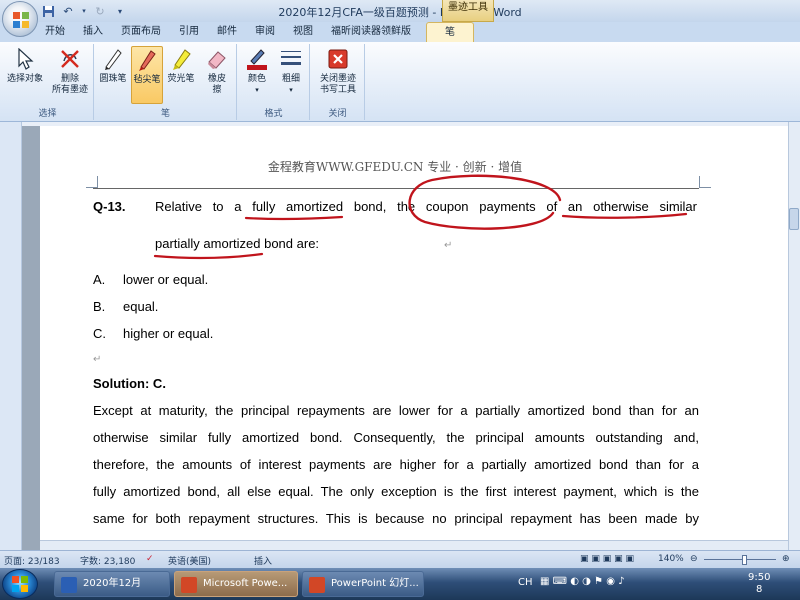 The height and width of the screenshot is (600, 800). I want to click on pen-color-icon, so click(257, 59).